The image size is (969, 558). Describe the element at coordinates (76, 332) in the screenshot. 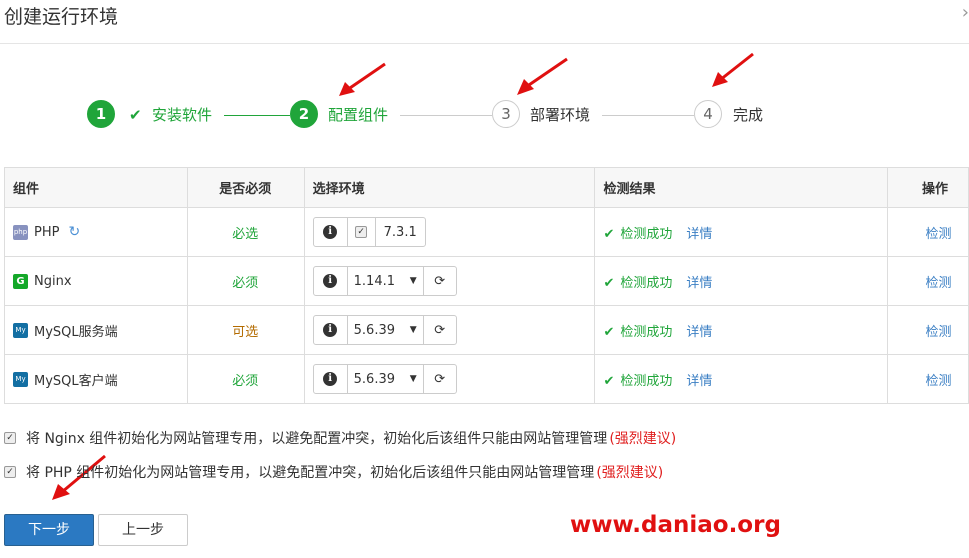

I see `component-name: MySQL服务端` at that location.